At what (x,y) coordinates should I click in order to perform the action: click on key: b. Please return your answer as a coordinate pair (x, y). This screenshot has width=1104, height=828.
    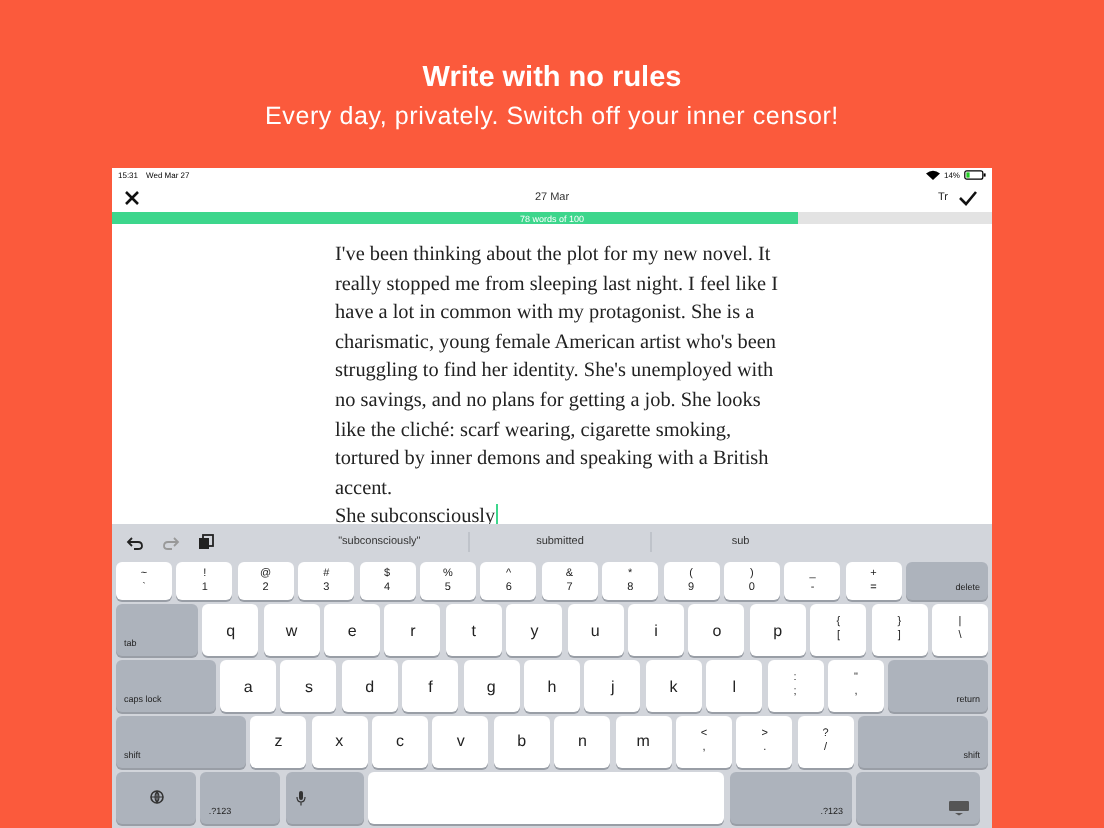
    Looking at the image, I should click on (521, 742).